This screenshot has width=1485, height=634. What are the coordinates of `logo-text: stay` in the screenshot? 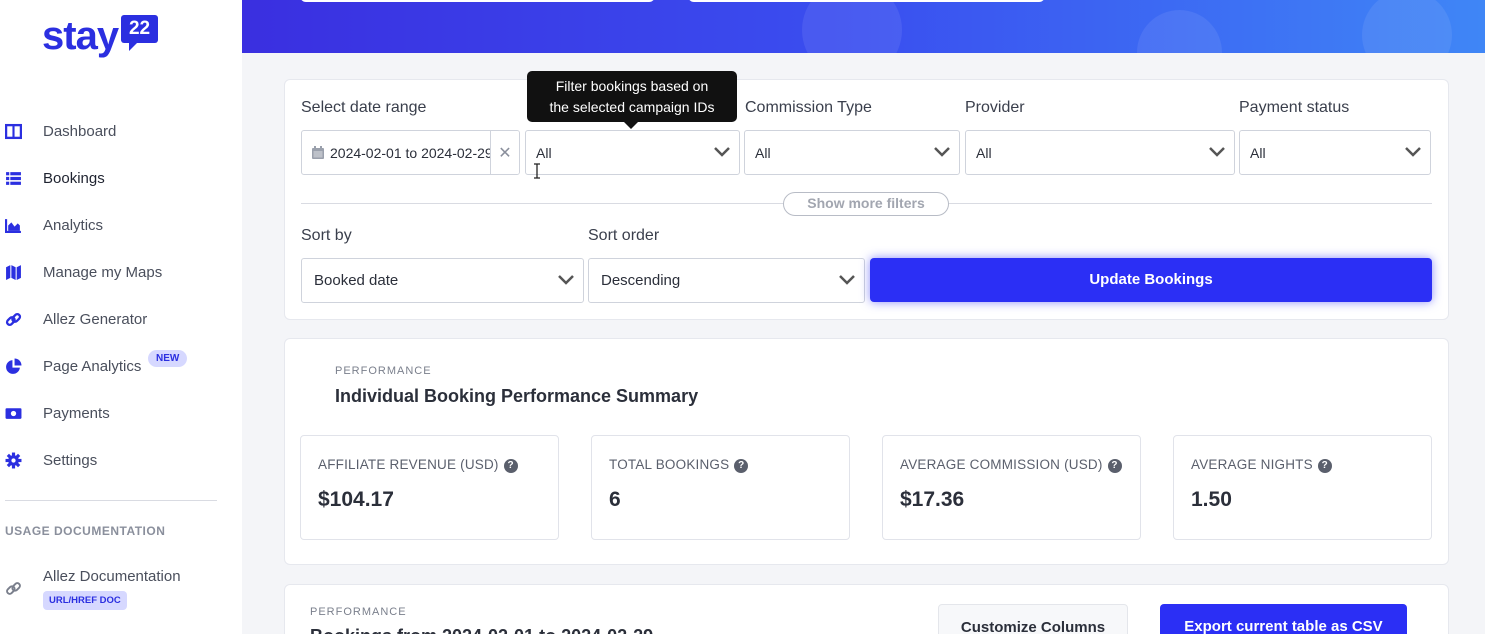 It's located at (80, 36).